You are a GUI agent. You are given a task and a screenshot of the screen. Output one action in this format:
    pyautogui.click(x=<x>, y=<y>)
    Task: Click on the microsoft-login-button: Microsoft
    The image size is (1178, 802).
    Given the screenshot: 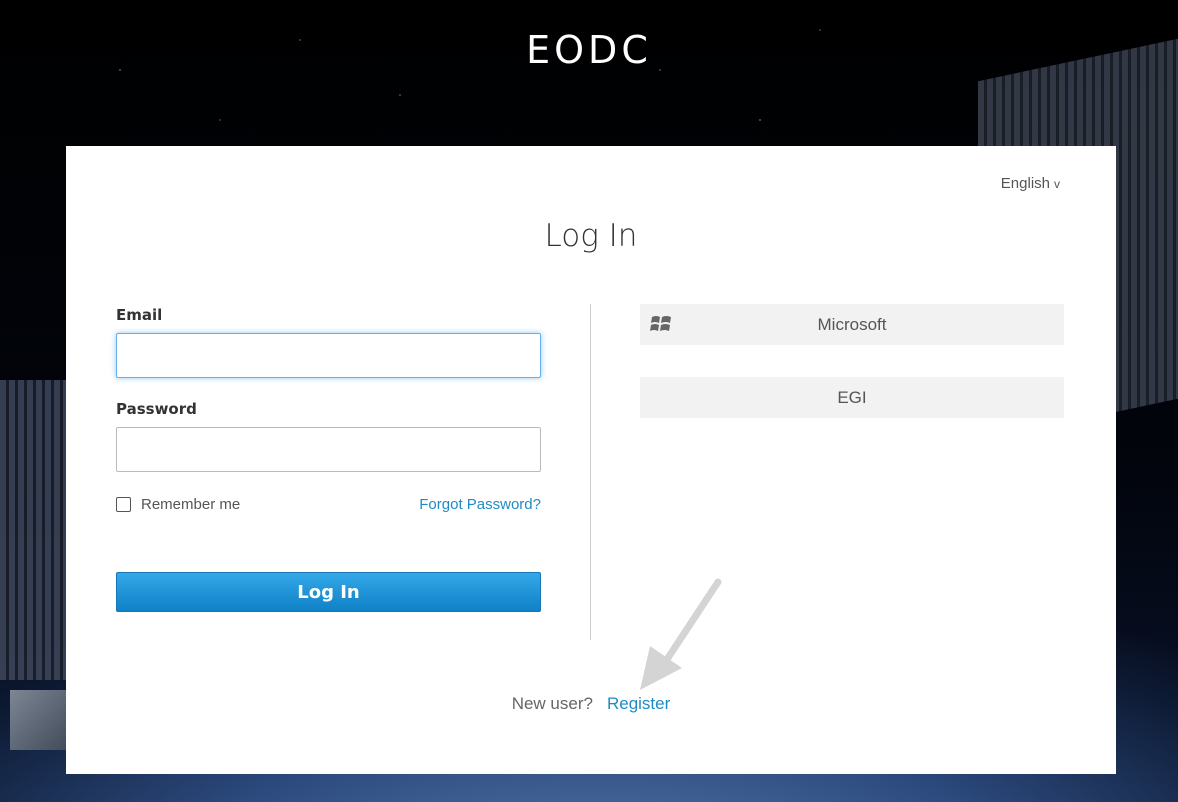 What is the action you would take?
    pyautogui.click(x=852, y=324)
    